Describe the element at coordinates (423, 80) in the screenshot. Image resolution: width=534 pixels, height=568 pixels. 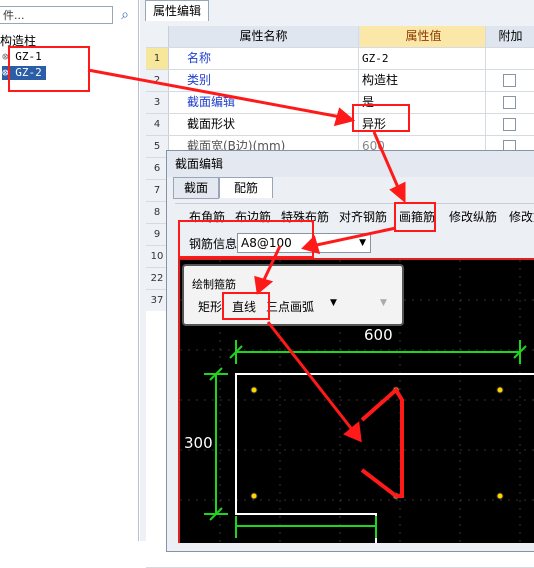
I see `property-value: 构造柱` at that location.